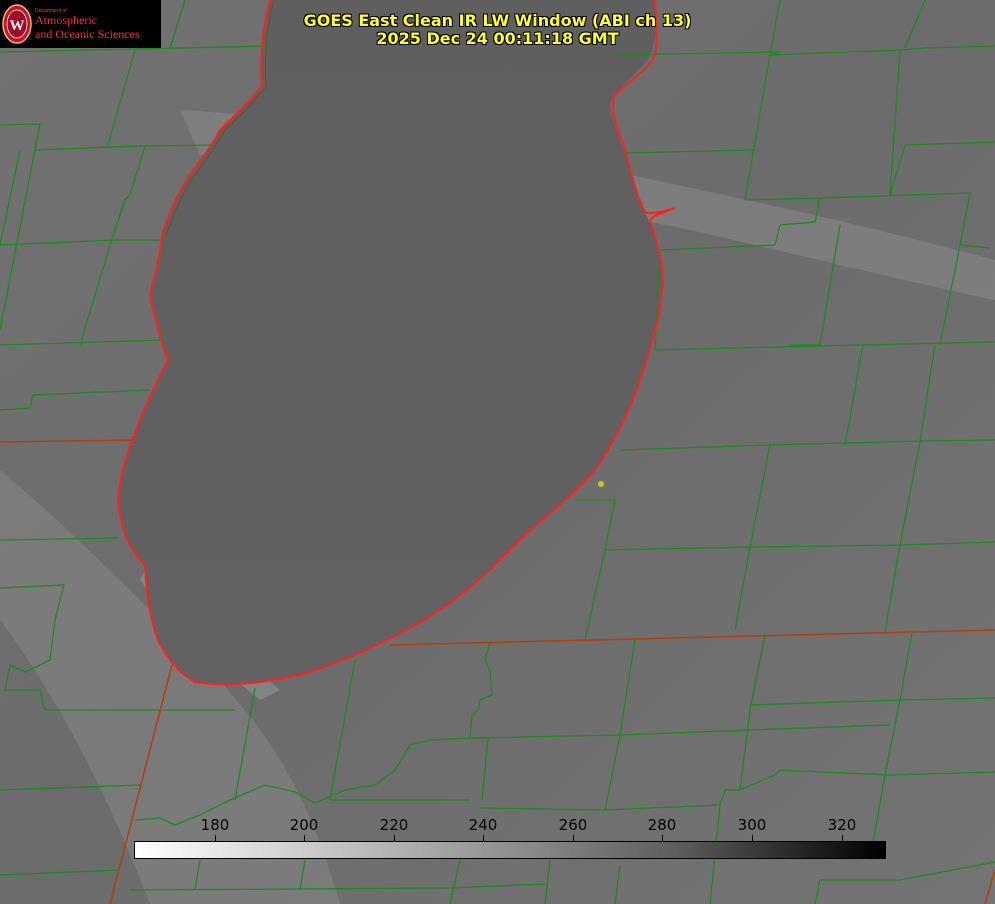  I want to click on colorbar, so click(510, 850).